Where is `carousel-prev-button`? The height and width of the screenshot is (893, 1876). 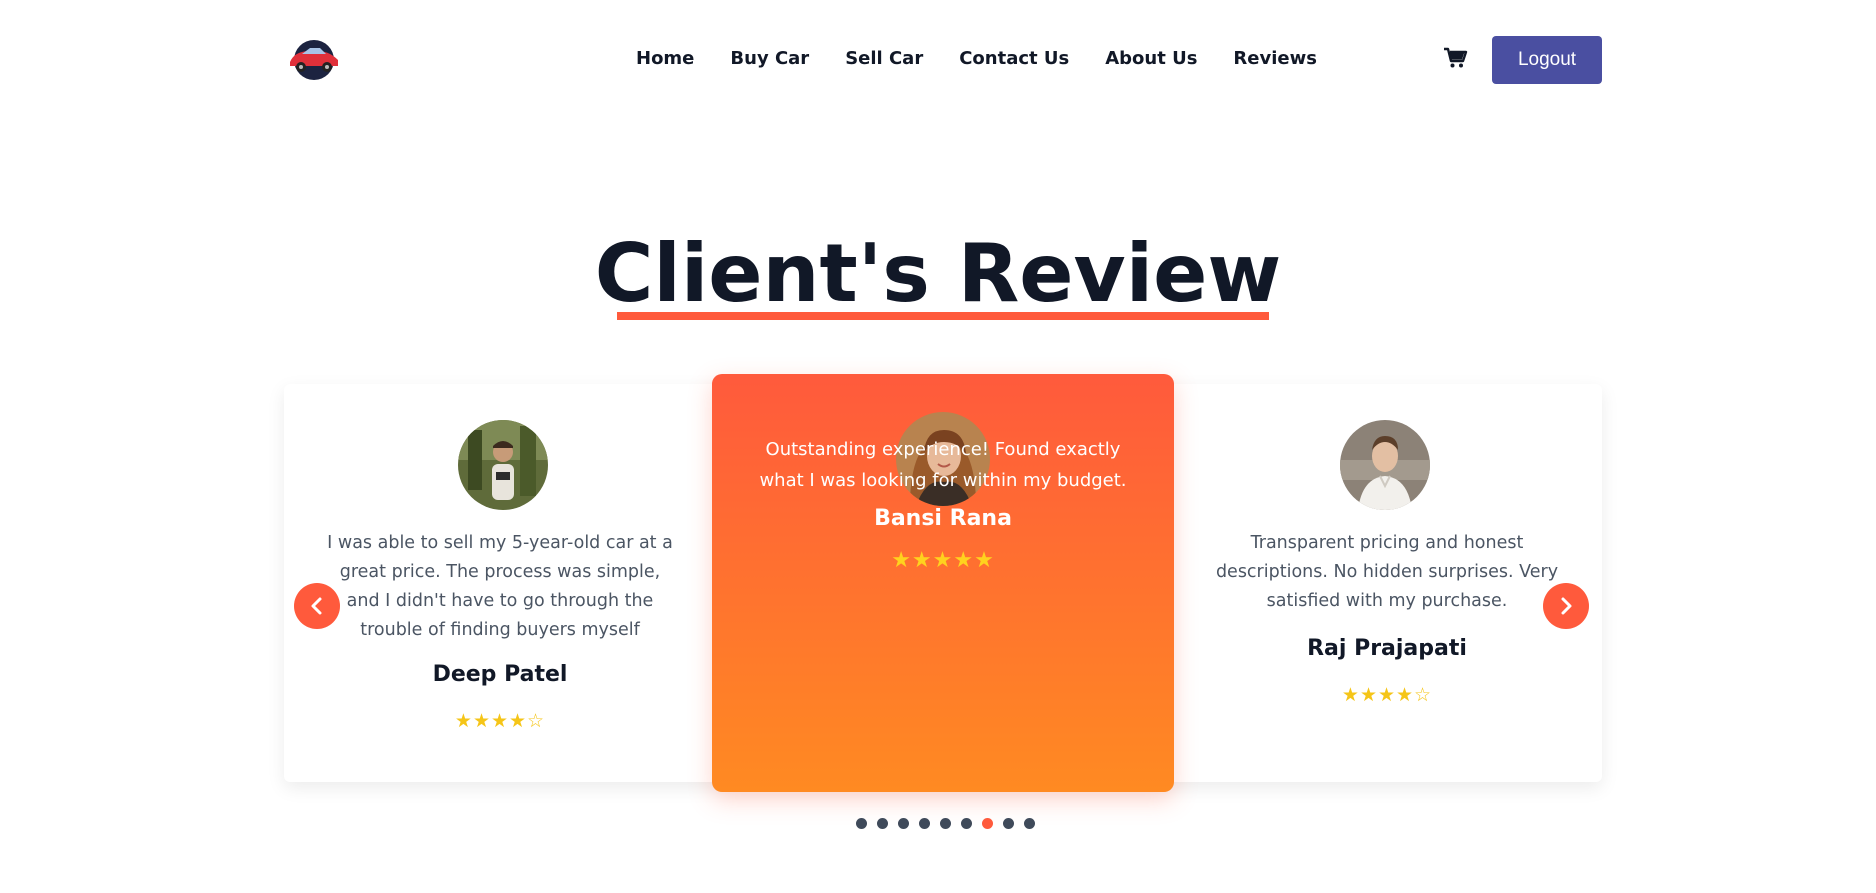
carousel-prev-button is located at coordinates (317, 606).